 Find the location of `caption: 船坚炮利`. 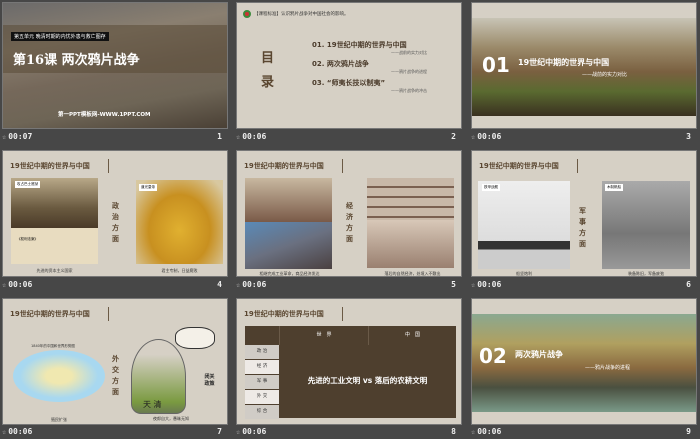

caption: 船坚炮利 is located at coordinates (524, 273).